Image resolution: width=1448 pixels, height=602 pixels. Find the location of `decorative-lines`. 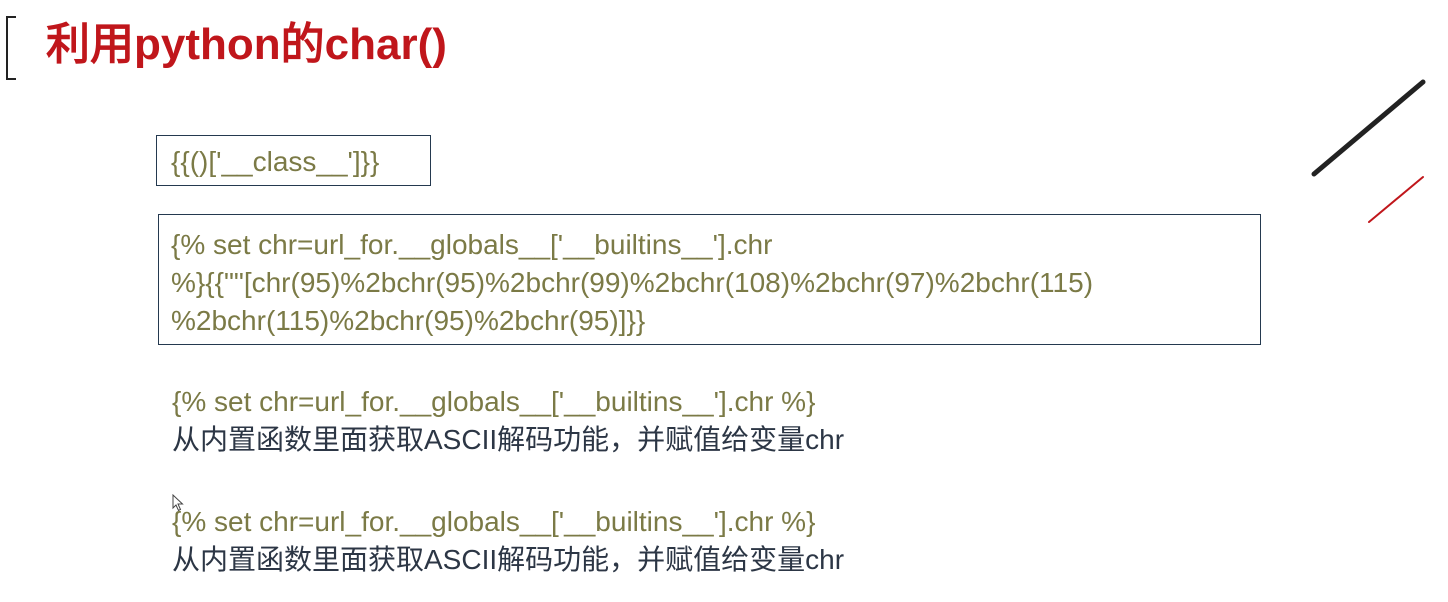

decorative-lines is located at coordinates (1368, 151).